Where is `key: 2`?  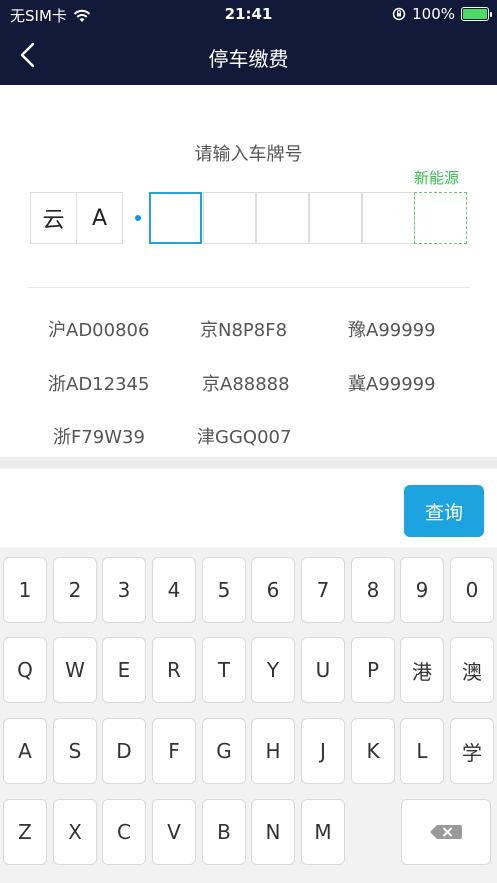
key: 2 is located at coordinates (75, 590).